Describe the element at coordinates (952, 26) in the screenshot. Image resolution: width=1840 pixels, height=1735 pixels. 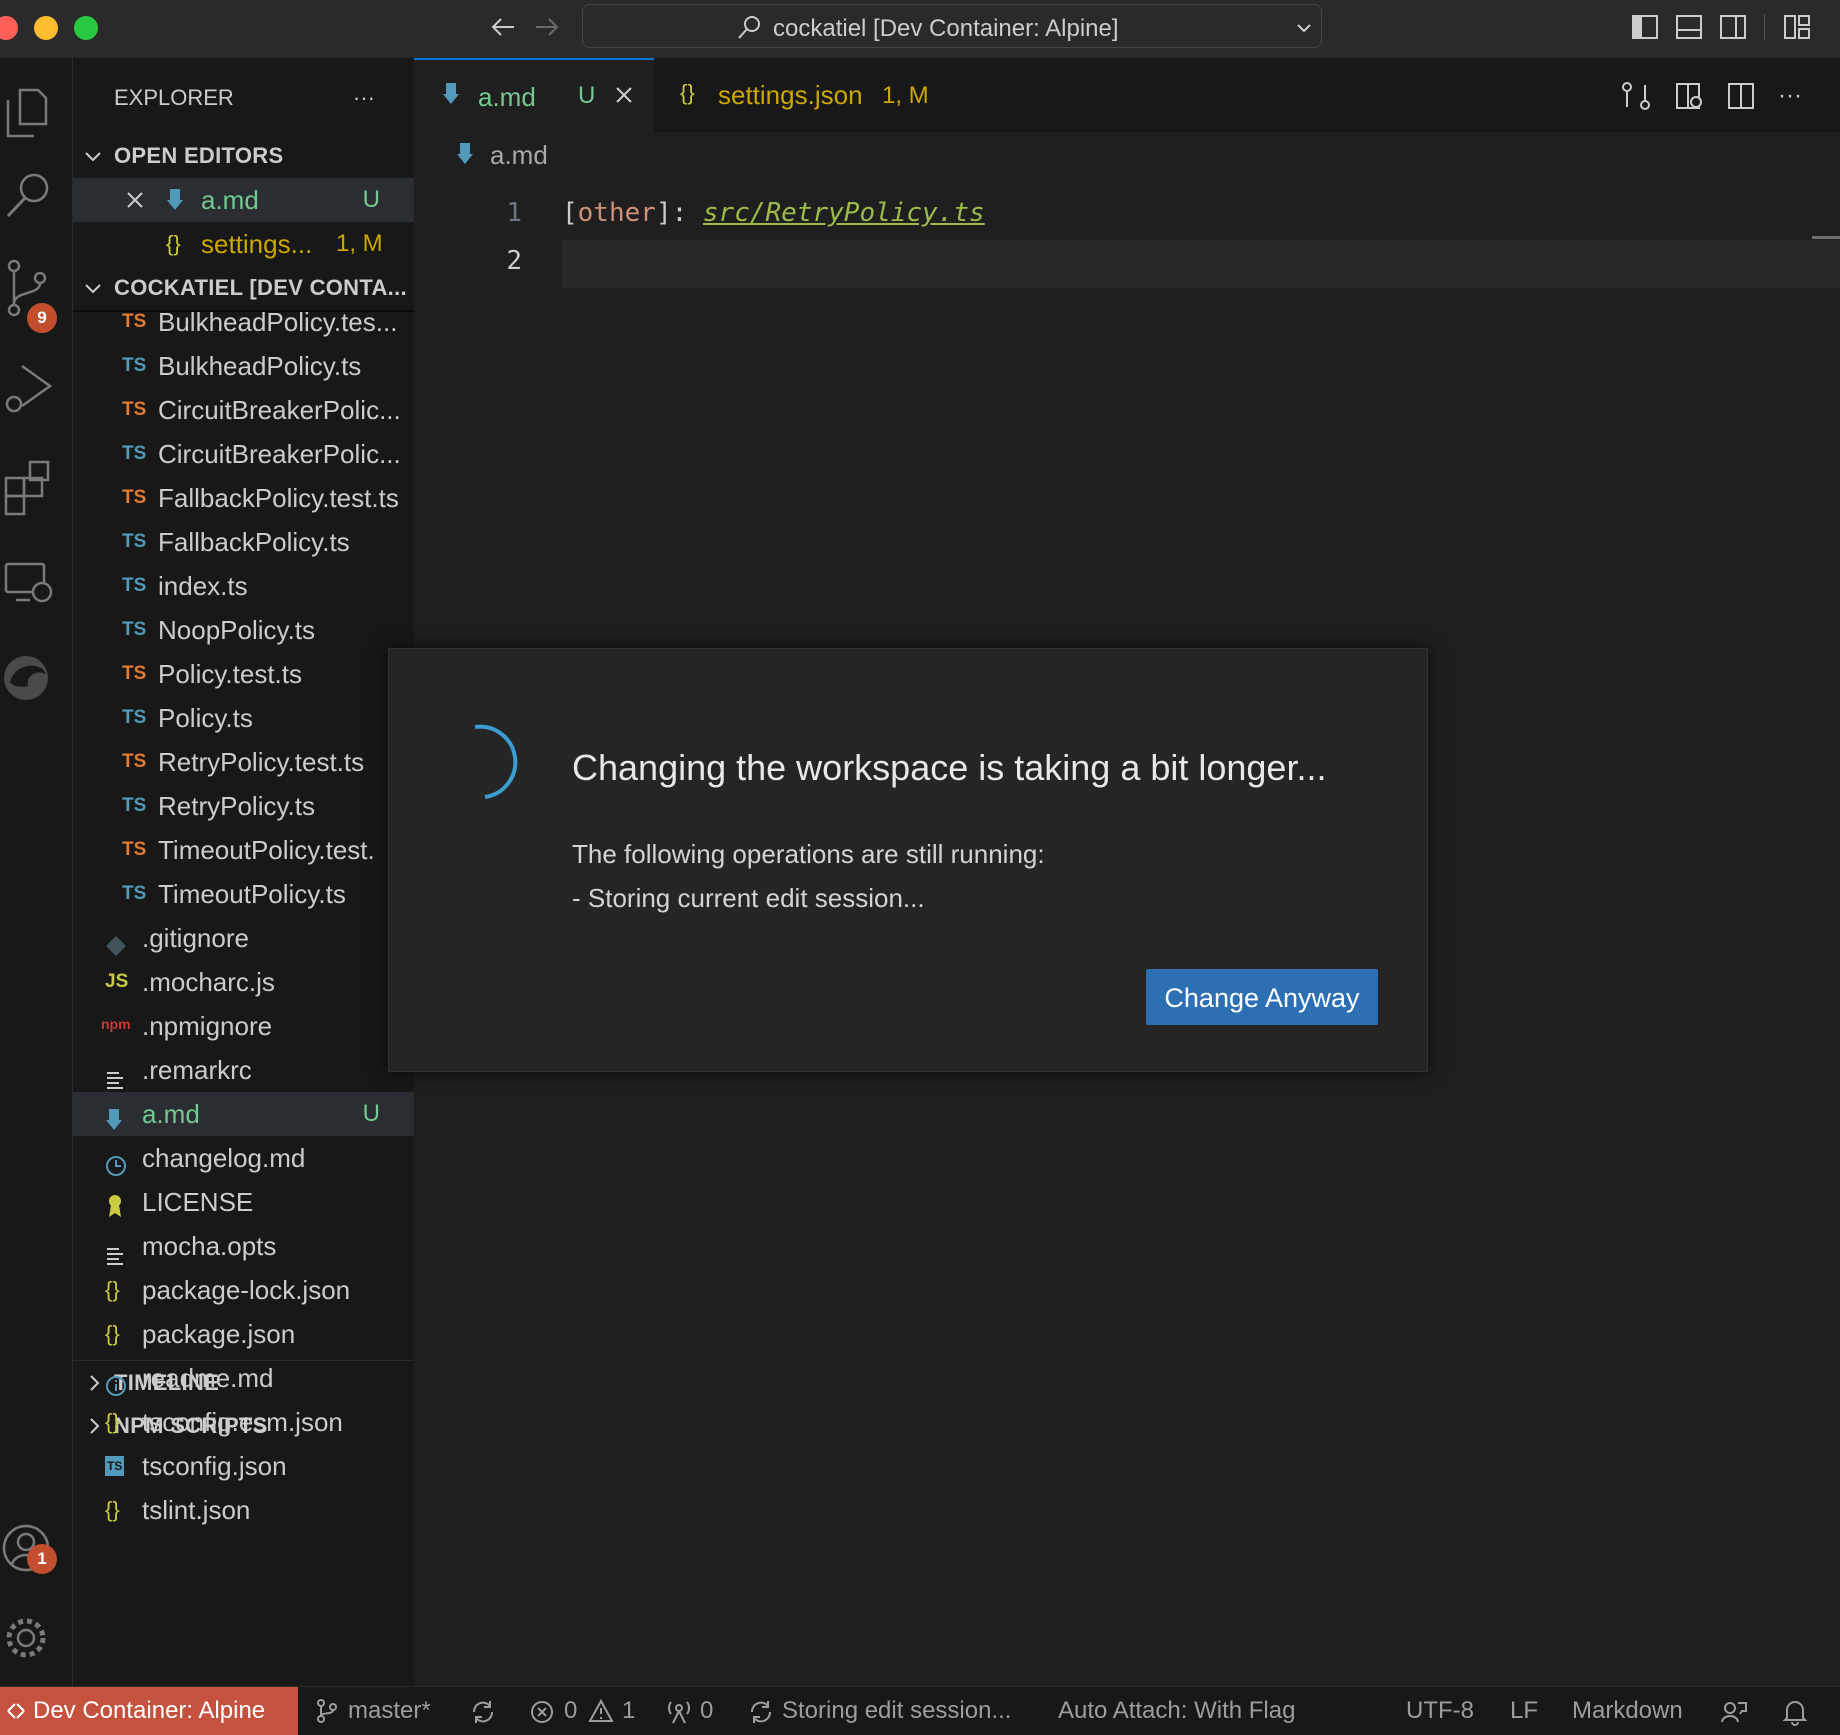
I see `command-center: cockatiel [Dev Container: Alpine]` at that location.